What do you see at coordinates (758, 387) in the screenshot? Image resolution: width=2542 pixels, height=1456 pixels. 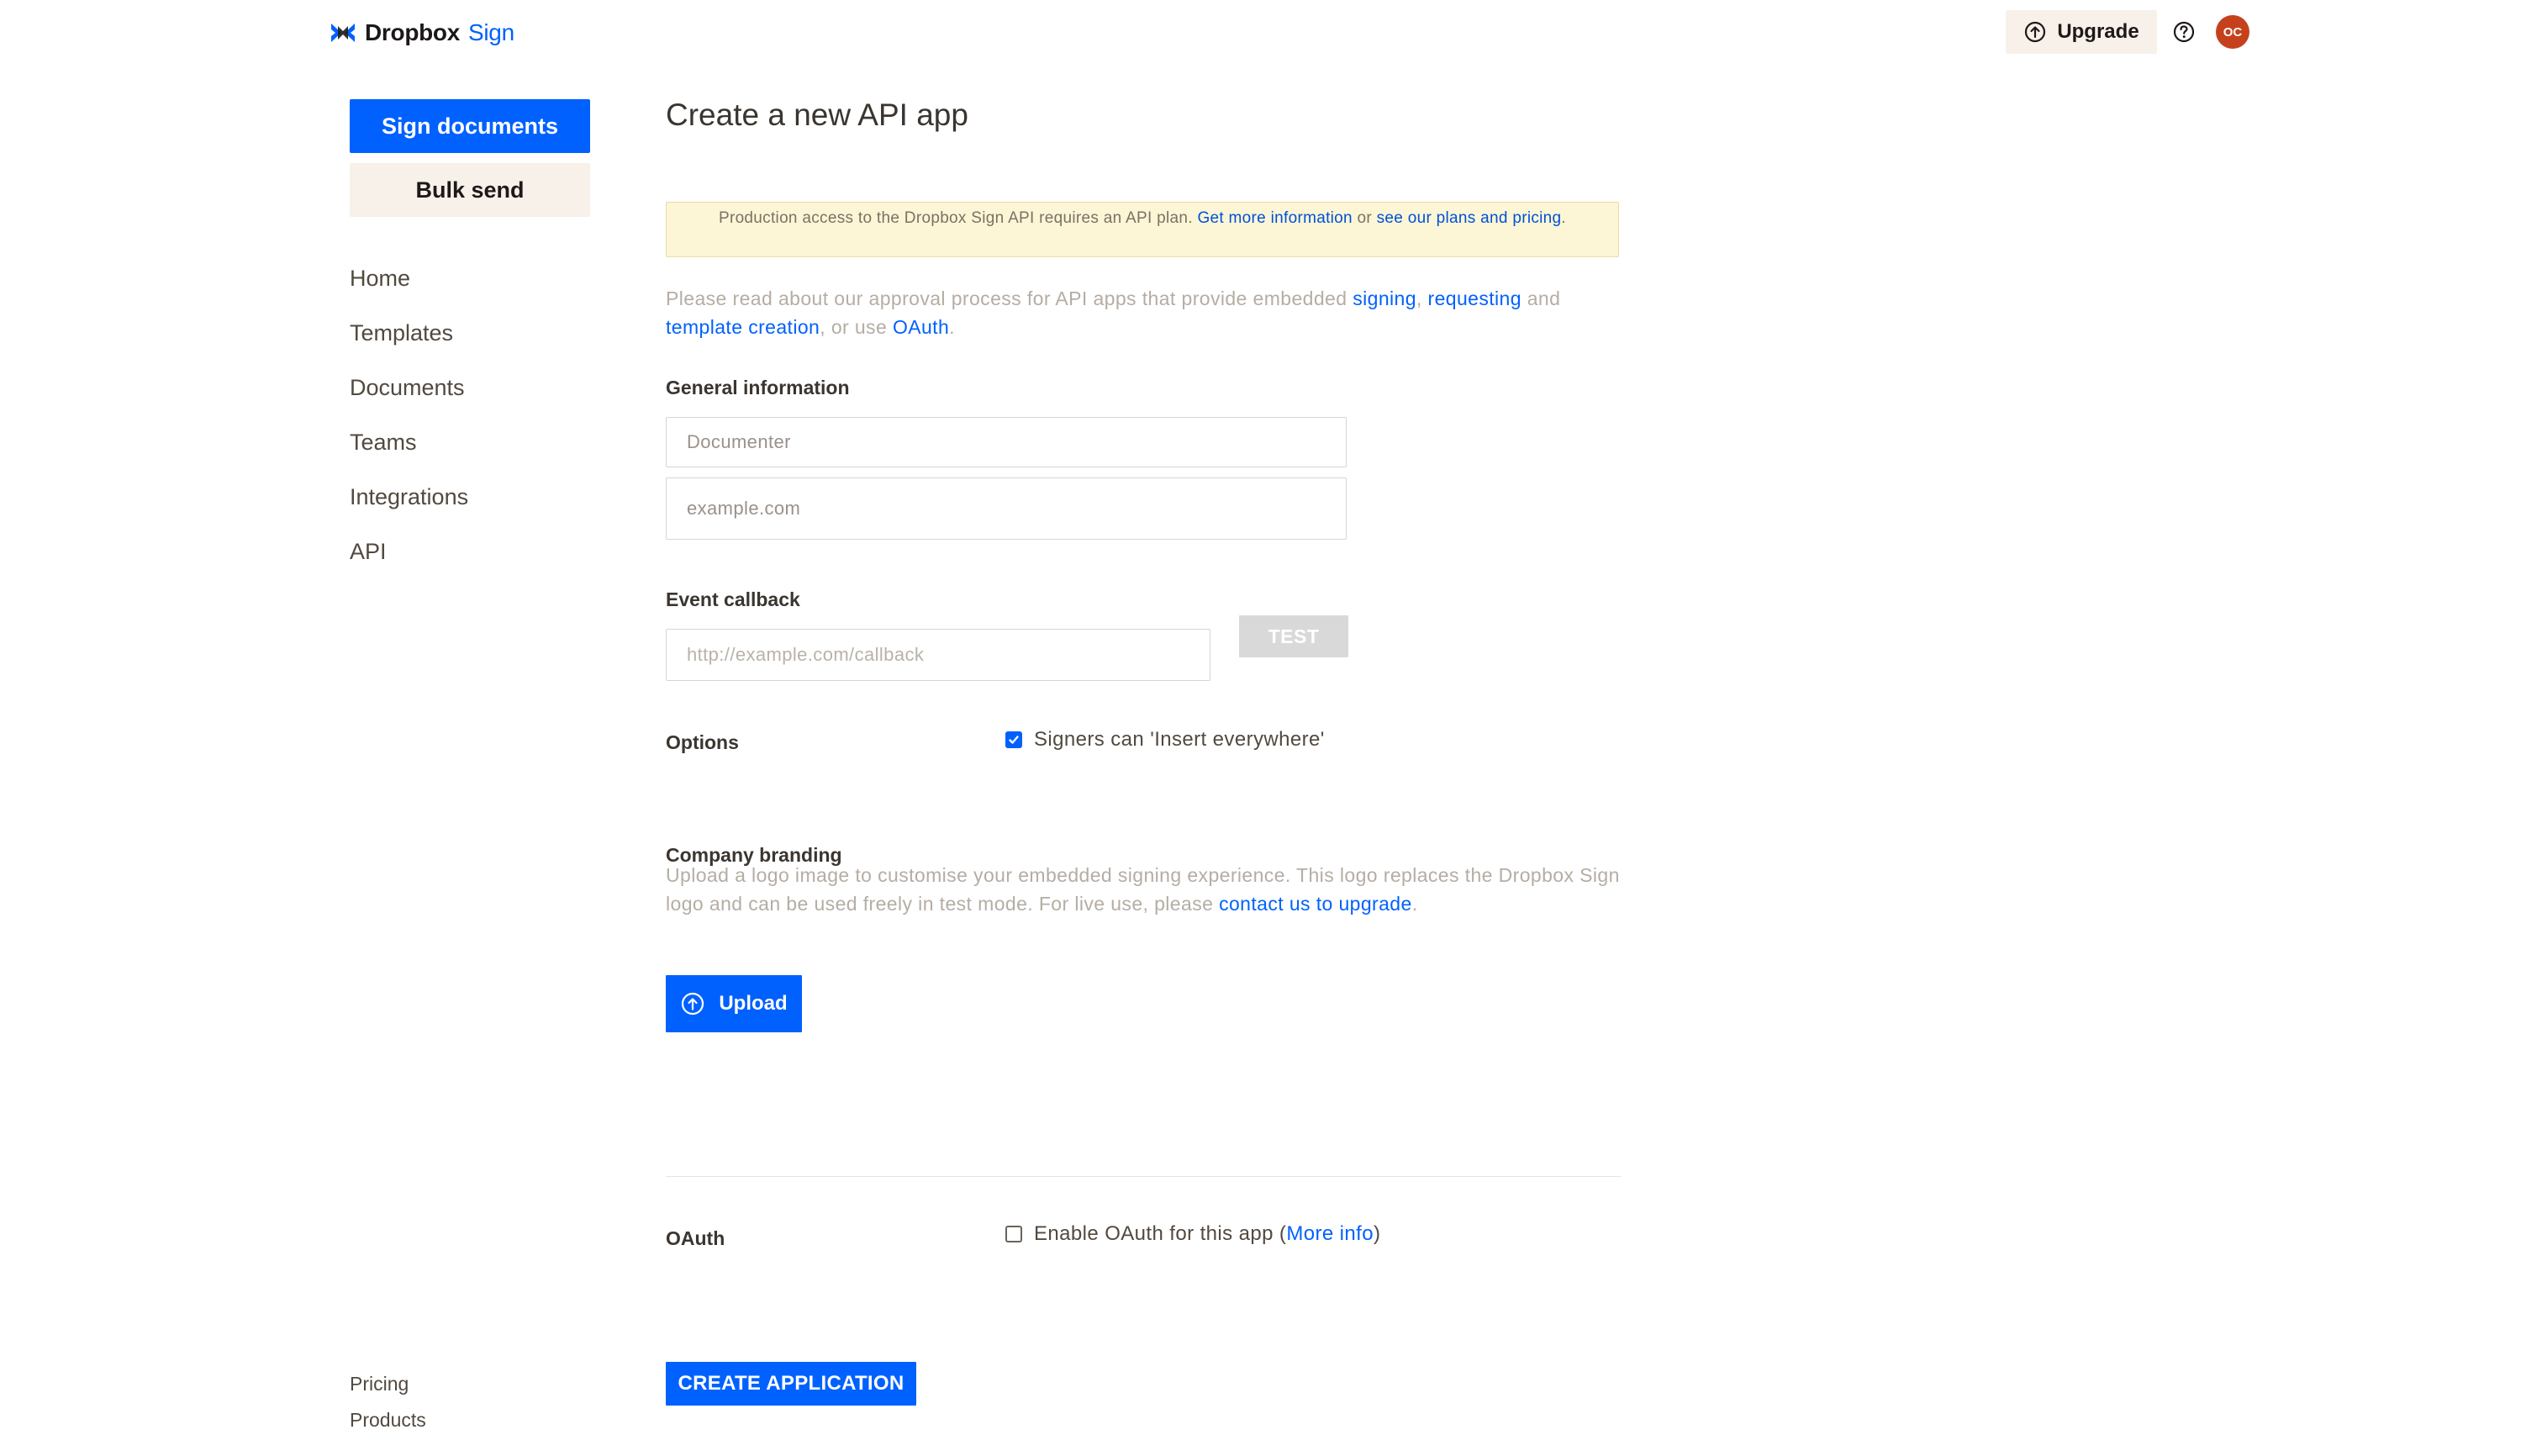 I see `general-information-label: General information` at bounding box center [758, 387].